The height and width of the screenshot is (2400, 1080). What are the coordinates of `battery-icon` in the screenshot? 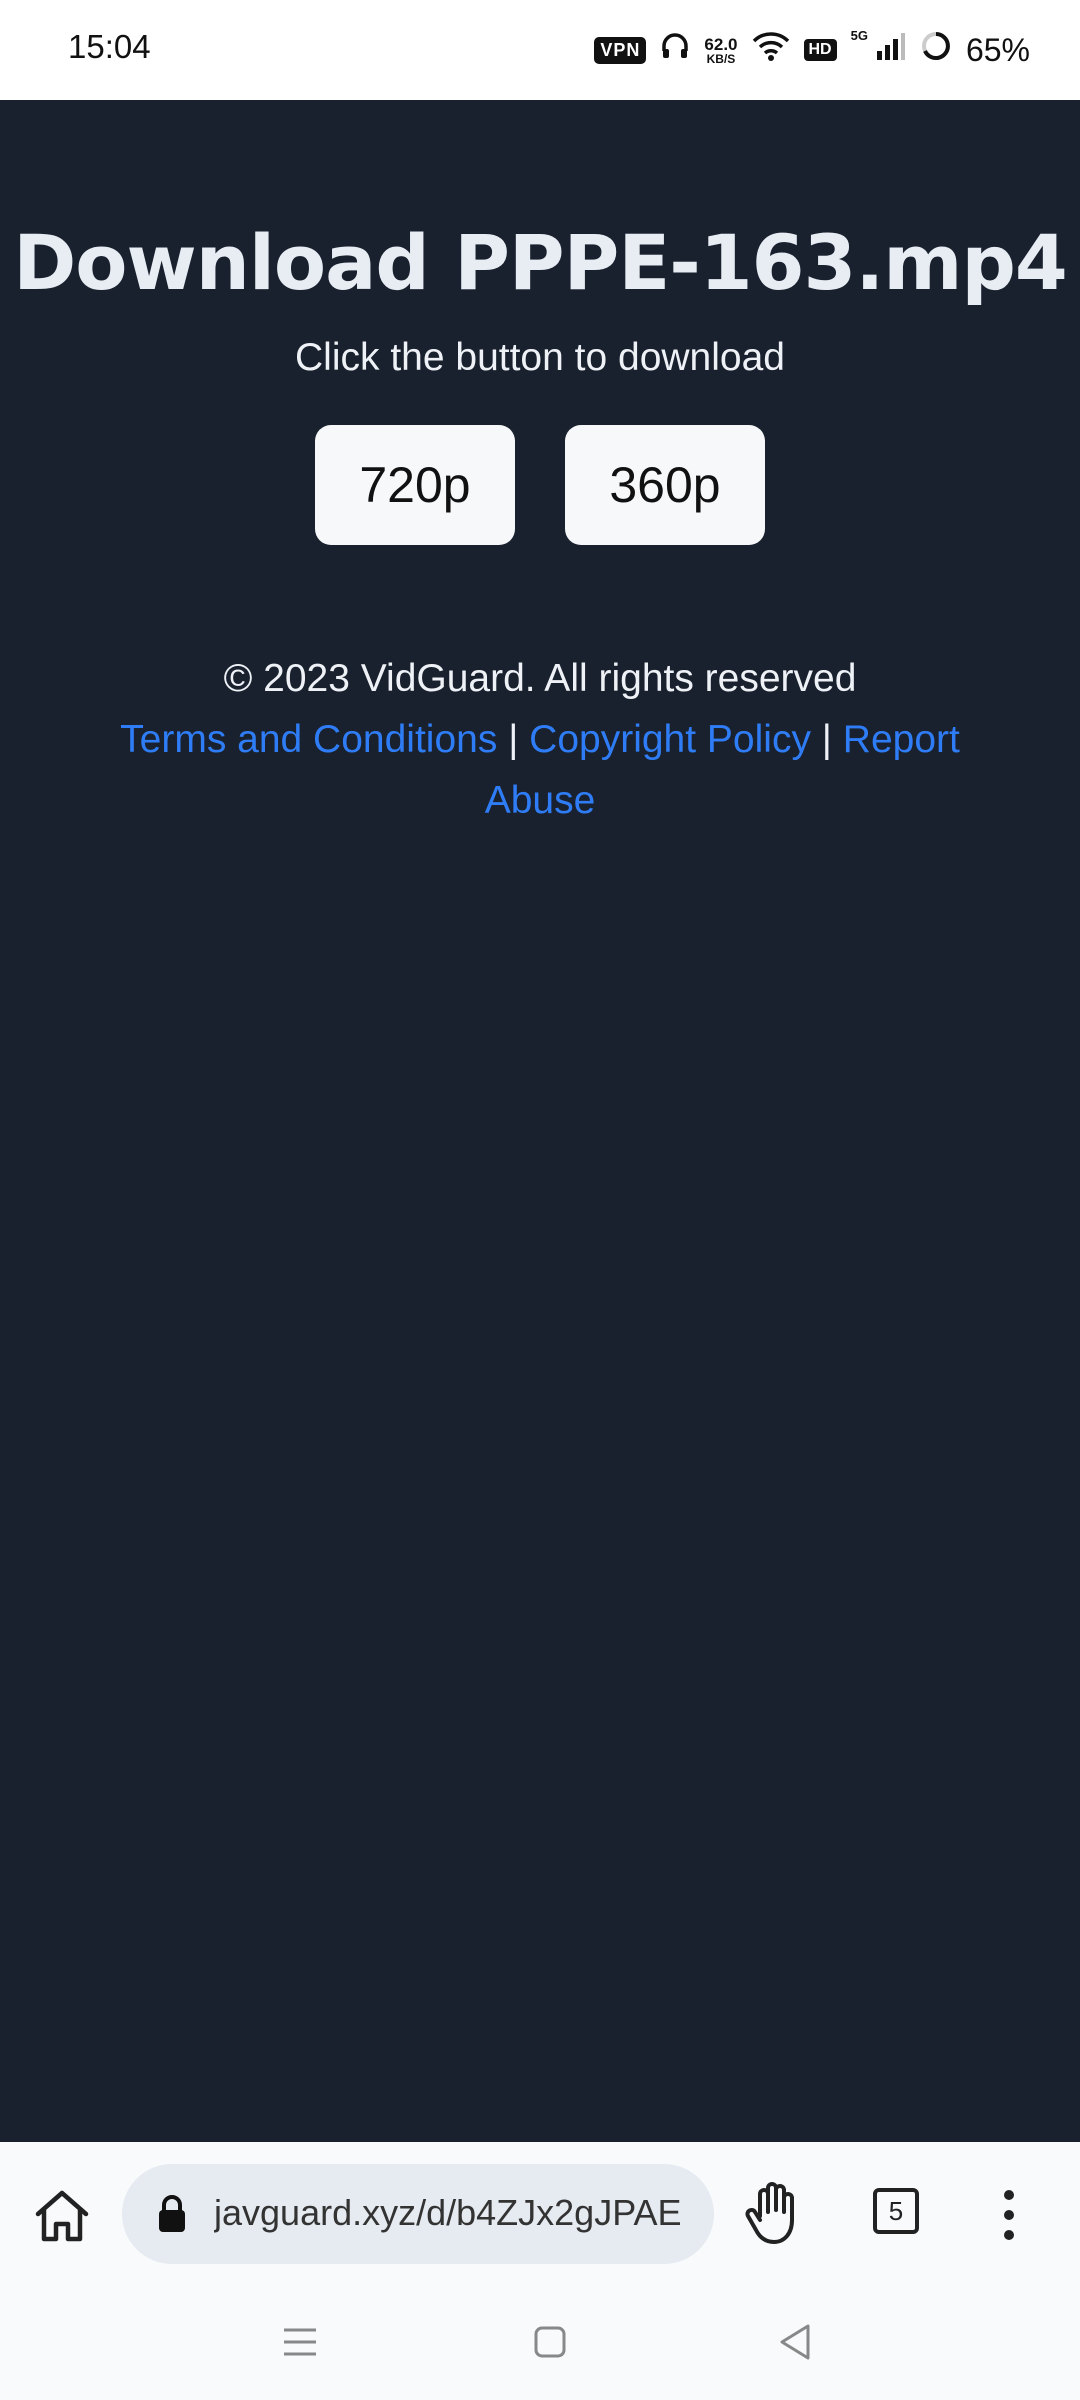 It's located at (936, 50).